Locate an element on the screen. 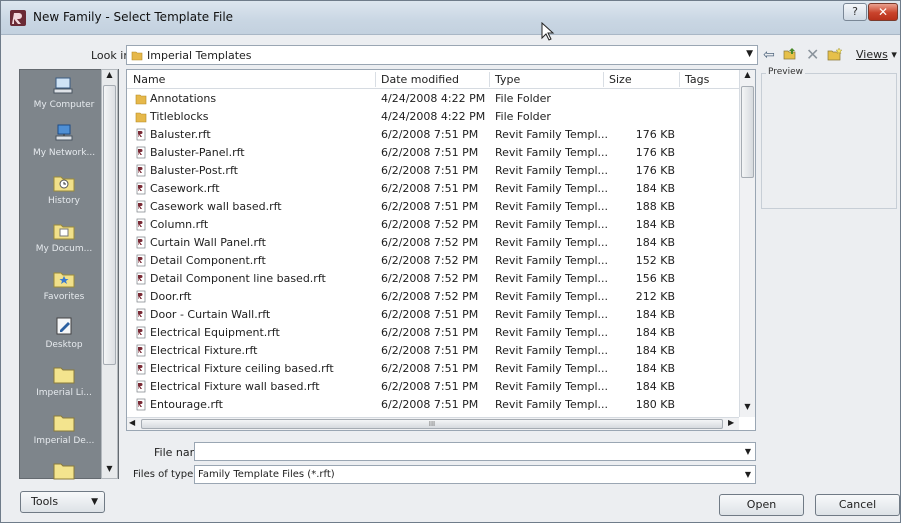  file-name-input: ▼ is located at coordinates (475, 451).